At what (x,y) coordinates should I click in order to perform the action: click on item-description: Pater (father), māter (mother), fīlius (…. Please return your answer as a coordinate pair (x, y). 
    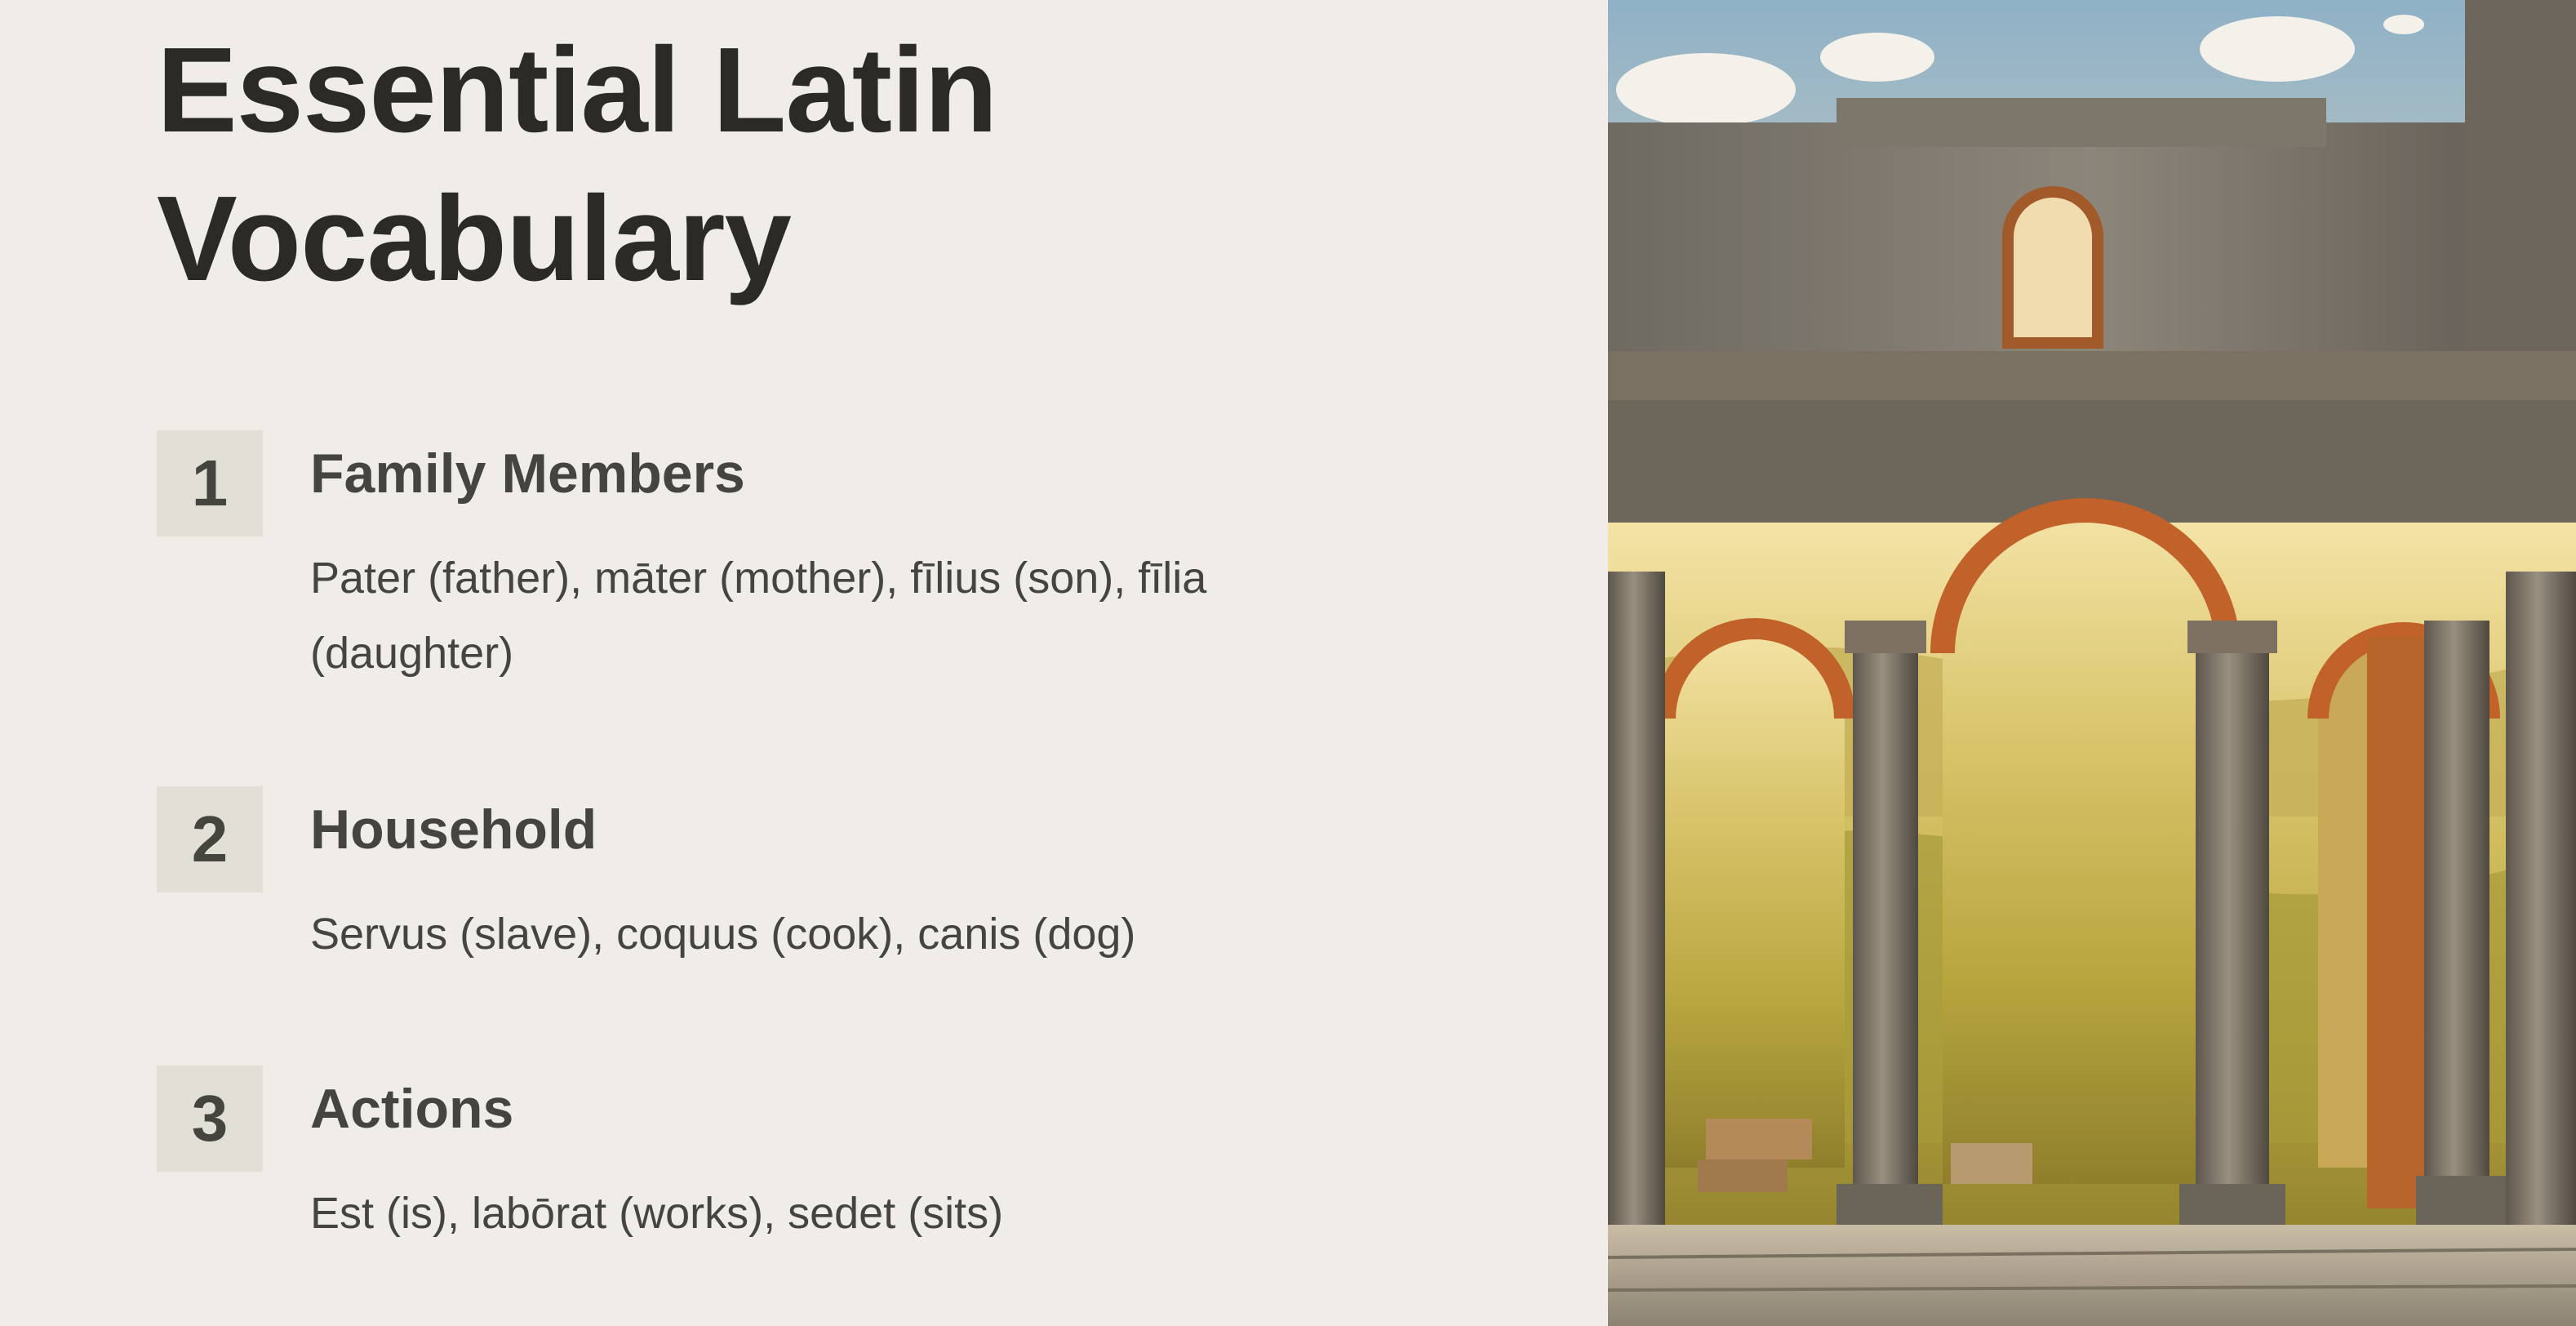
    Looking at the image, I should click on (758, 616).